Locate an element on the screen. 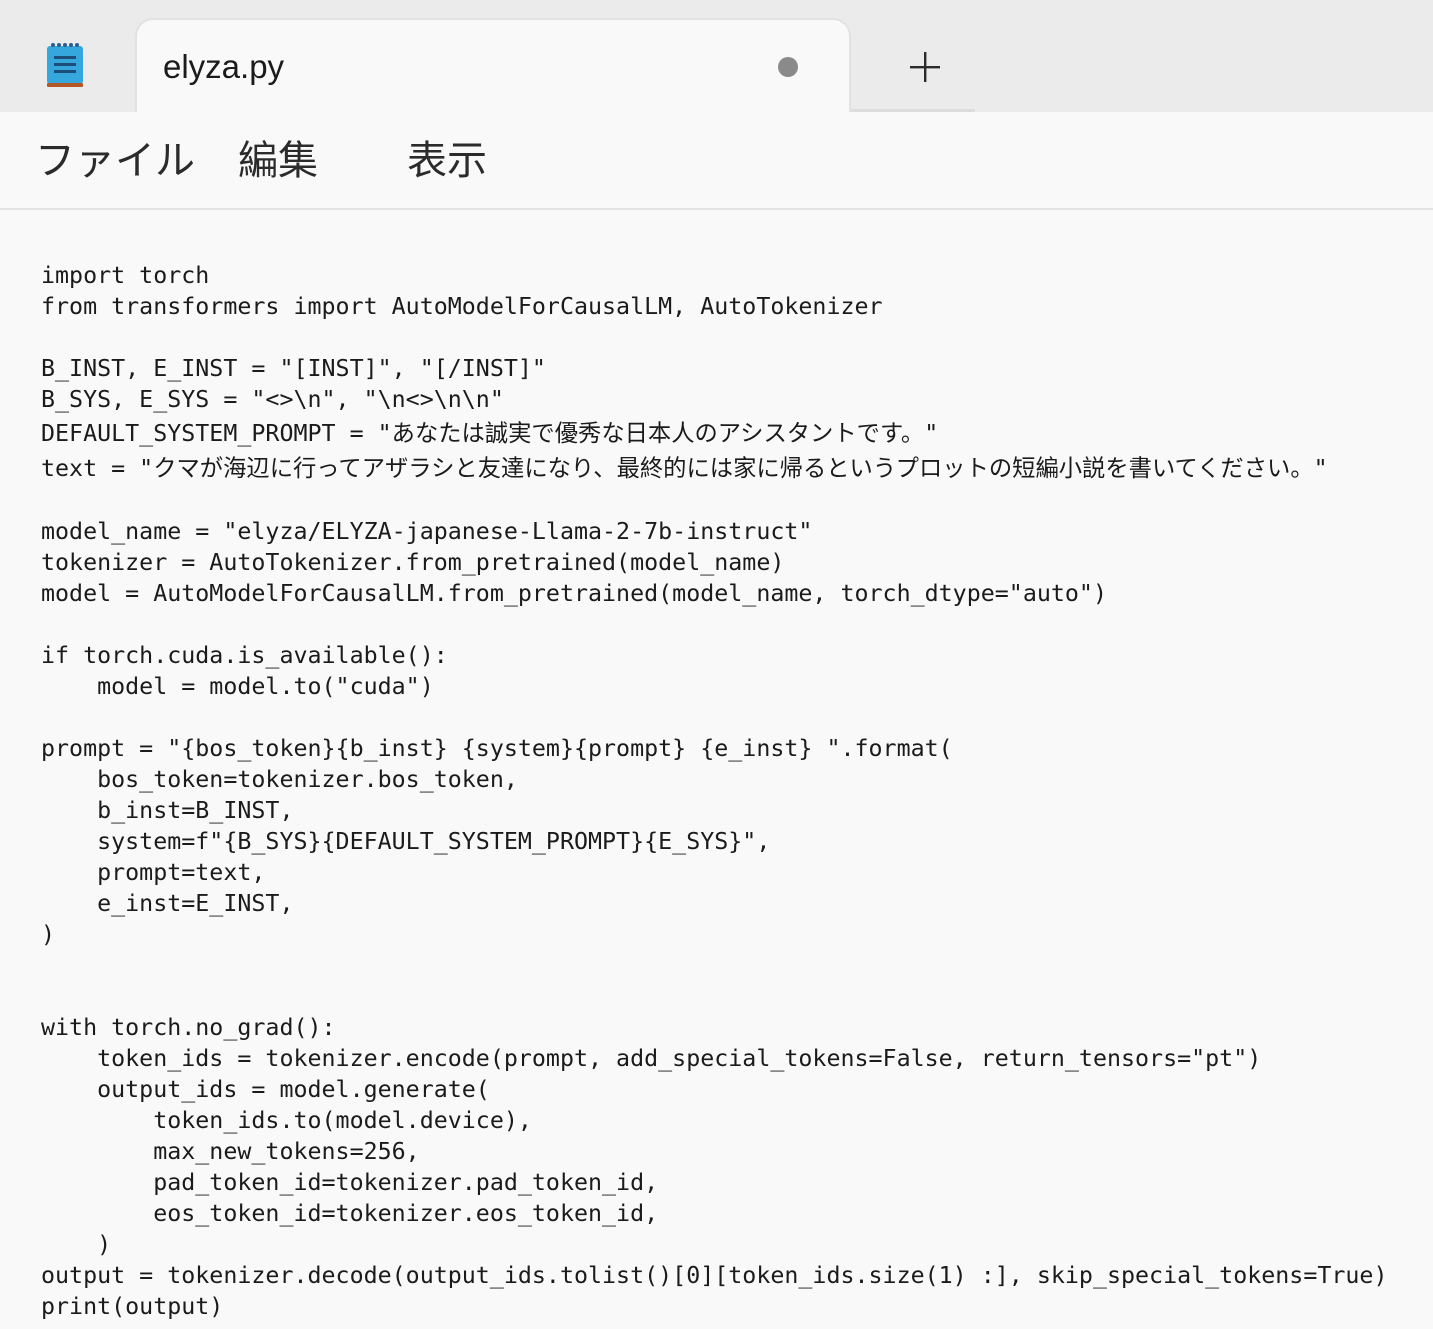 This screenshot has height=1329, width=1433. code-line: pad_token_id=tokenizer.pad_token_id, is located at coordinates (350, 1182).